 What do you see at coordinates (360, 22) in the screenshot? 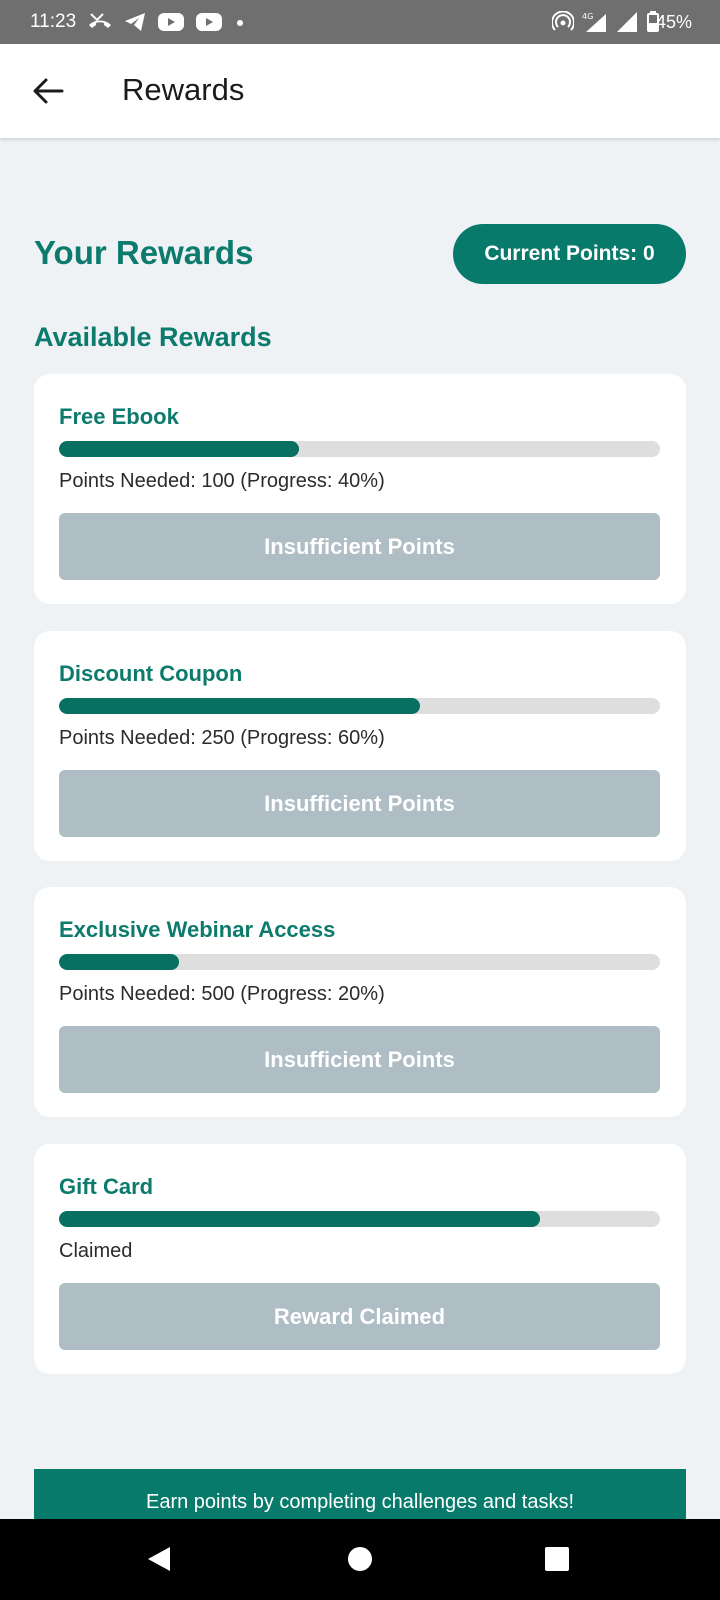
I see `status-bar: 11:23 4G 45%` at bounding box center [360, 22].